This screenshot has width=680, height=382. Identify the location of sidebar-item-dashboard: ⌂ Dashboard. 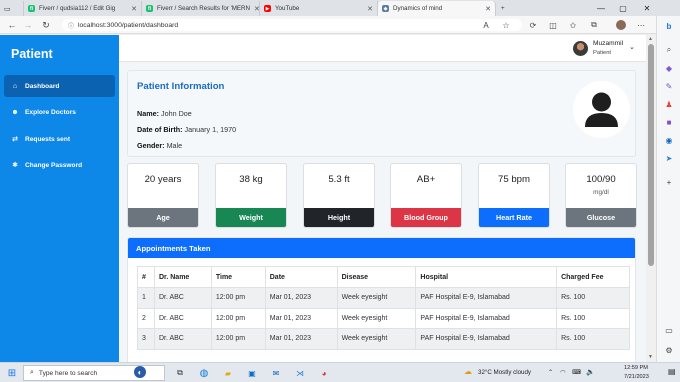
(59, 86).